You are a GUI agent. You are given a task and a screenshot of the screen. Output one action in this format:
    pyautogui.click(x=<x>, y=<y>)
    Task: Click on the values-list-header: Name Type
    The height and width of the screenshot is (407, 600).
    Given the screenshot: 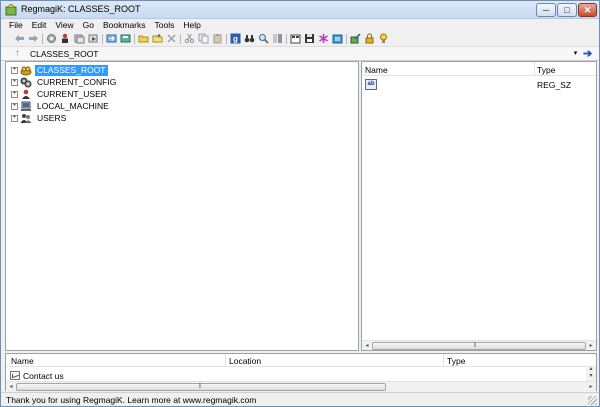 What is the action you would take?
    pyautogui.click(x=479, y=69)
    